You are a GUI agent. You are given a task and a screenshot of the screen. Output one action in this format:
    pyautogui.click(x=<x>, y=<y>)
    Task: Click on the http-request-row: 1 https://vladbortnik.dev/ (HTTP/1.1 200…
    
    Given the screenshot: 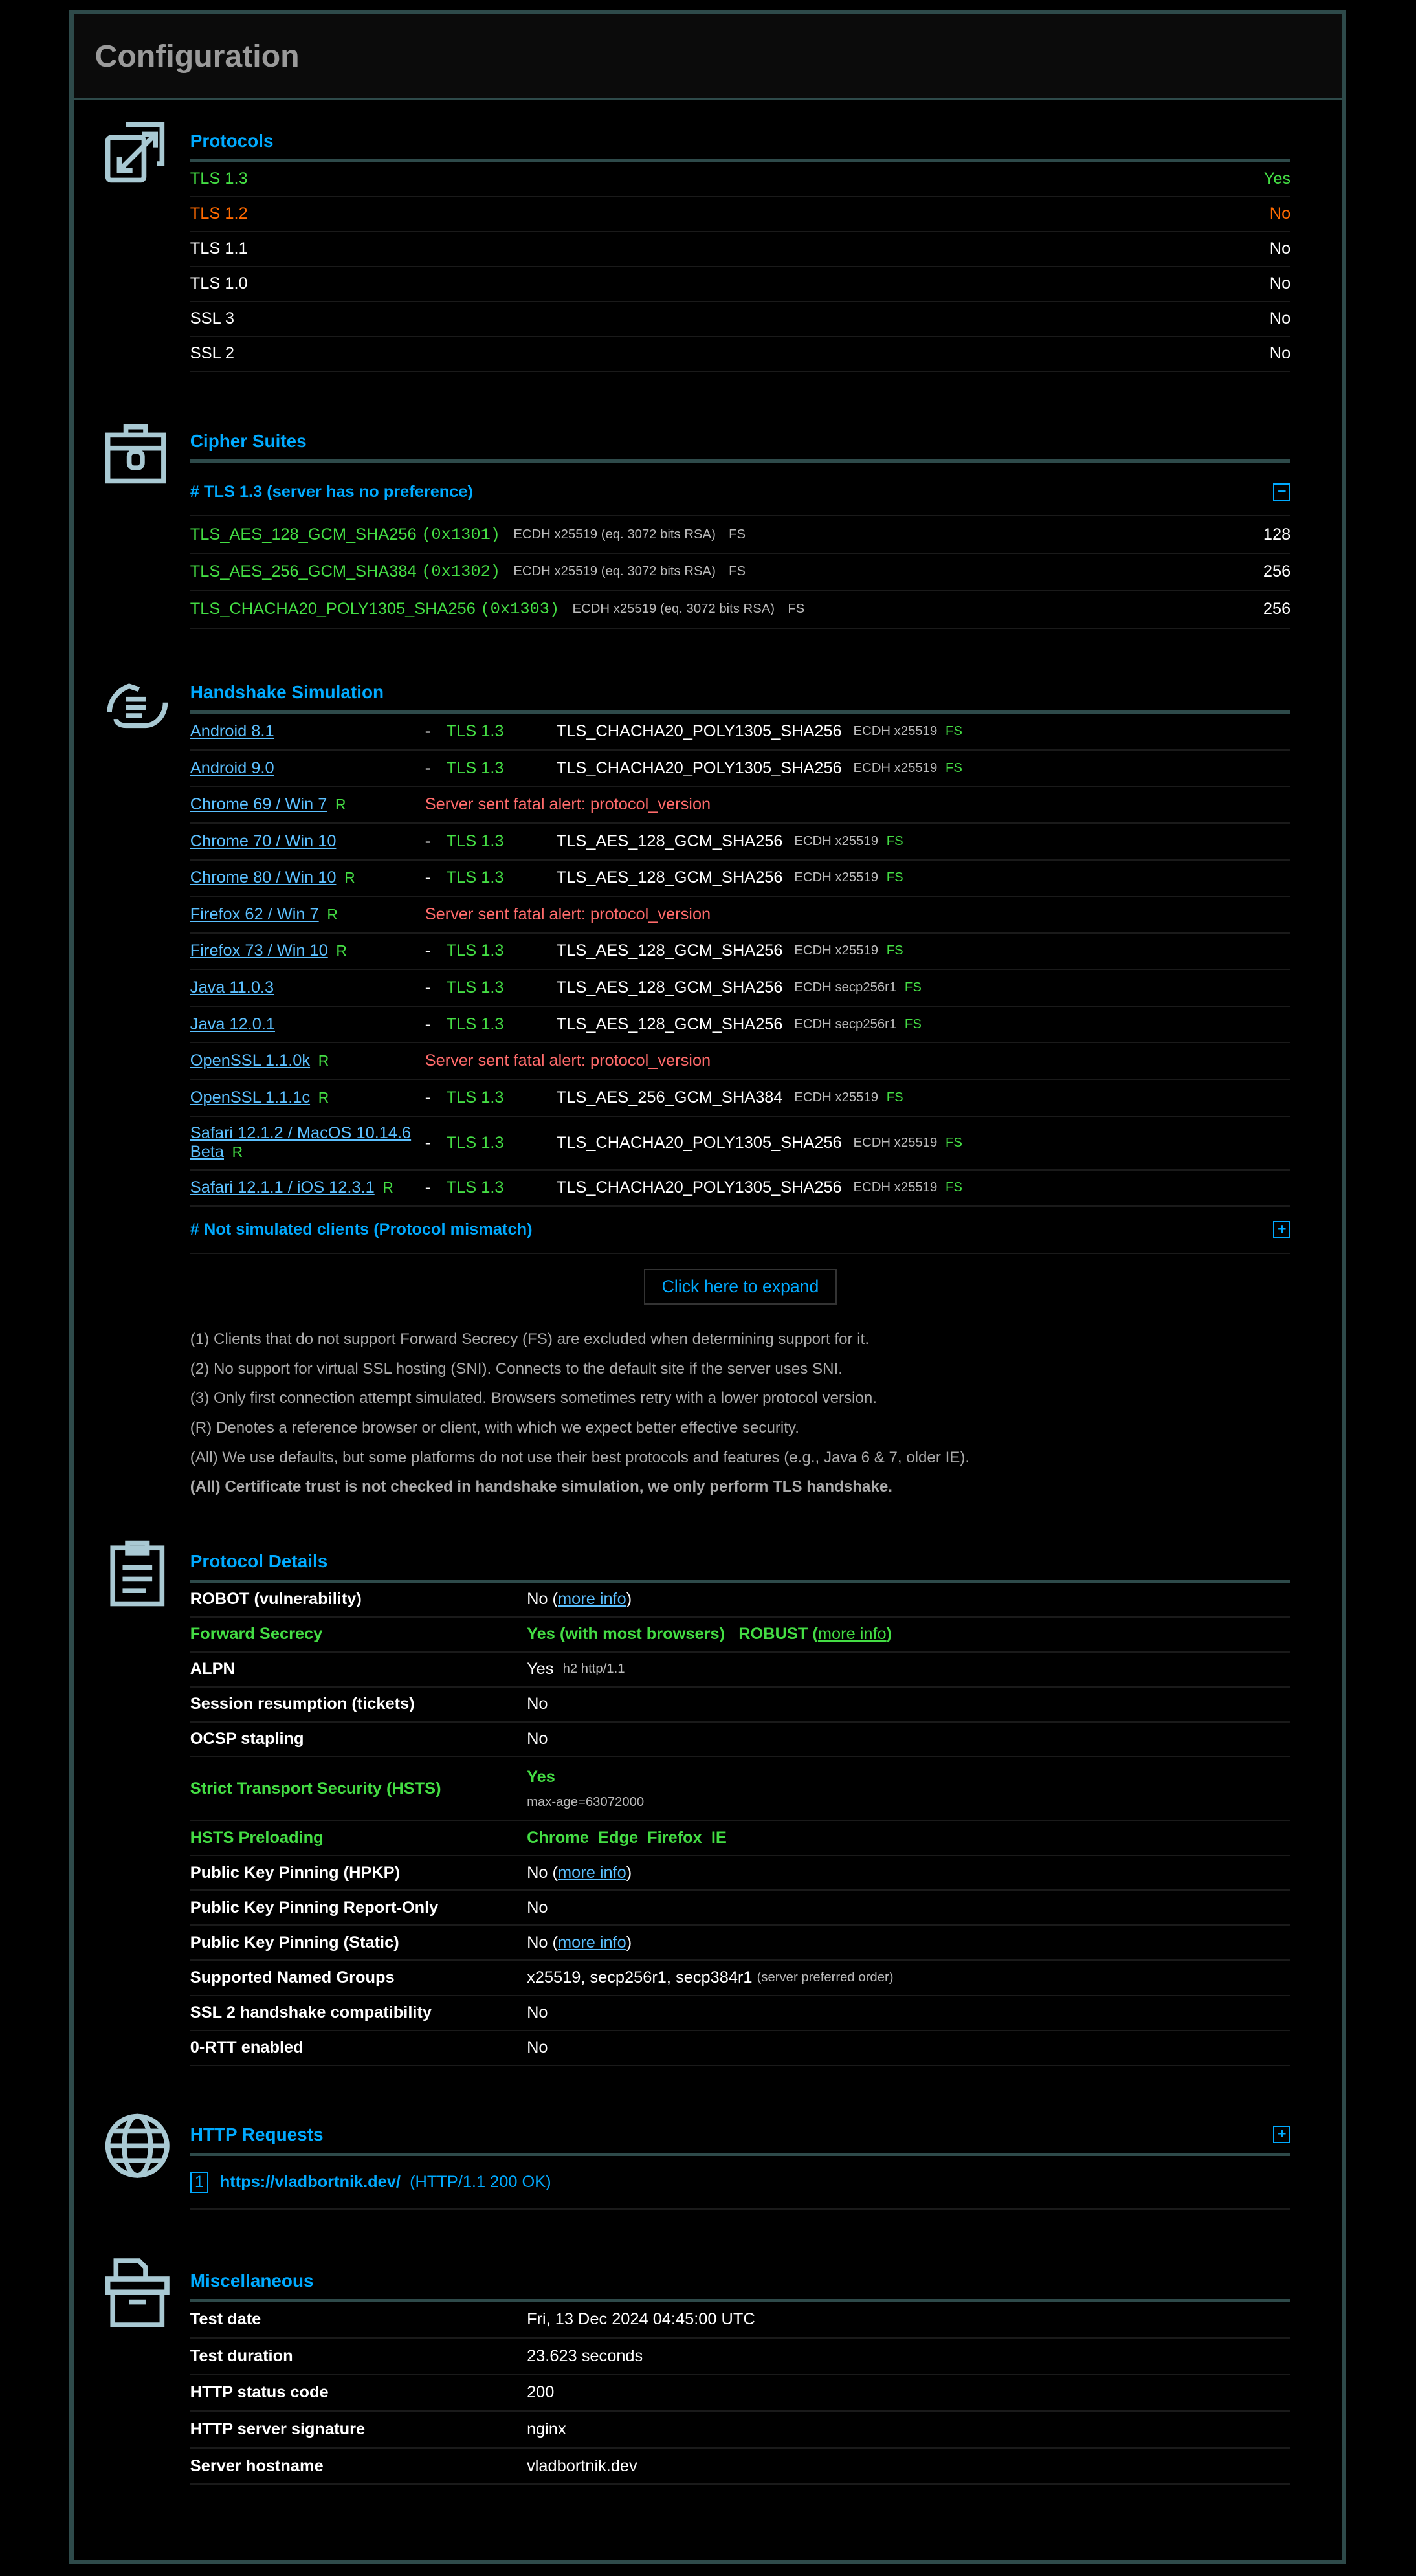 What is the action you would take?
    pyautogui.click(x=740, y=2183)
    